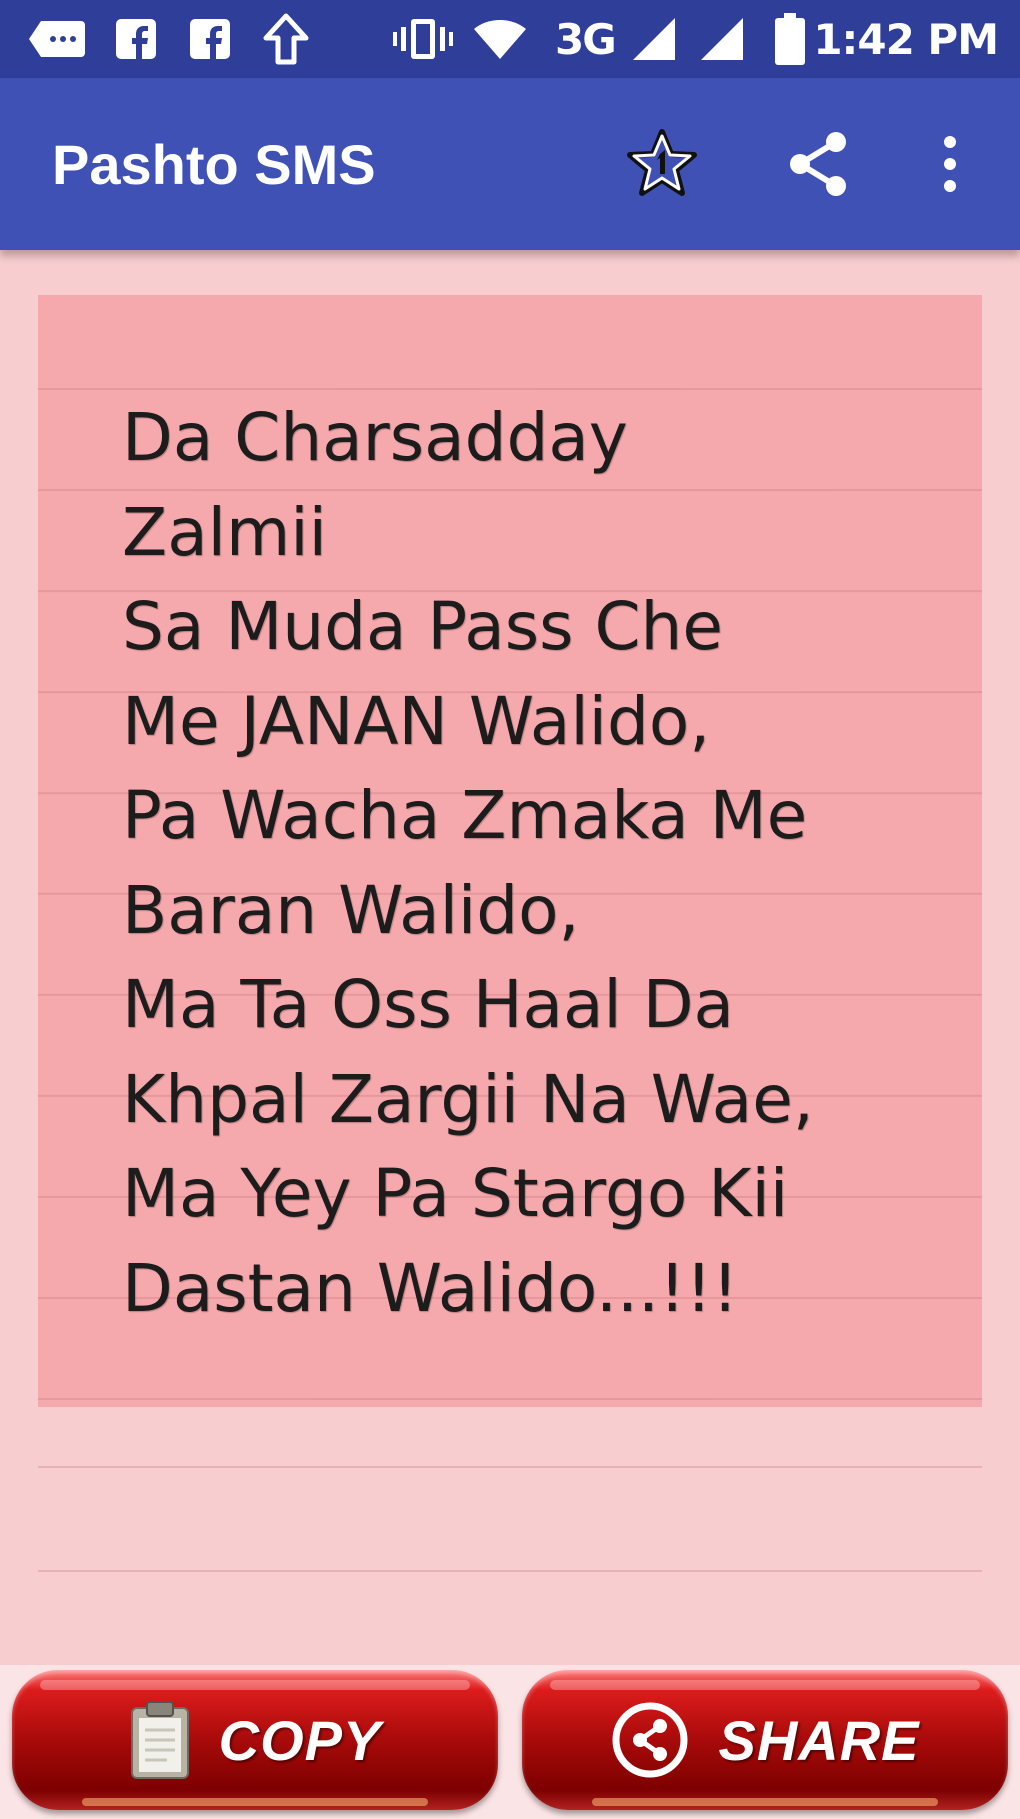 The image size is (1020, 1819). Describe the element at coordinates (57, 39) in the screenshot. I see `message-icon` at that location.